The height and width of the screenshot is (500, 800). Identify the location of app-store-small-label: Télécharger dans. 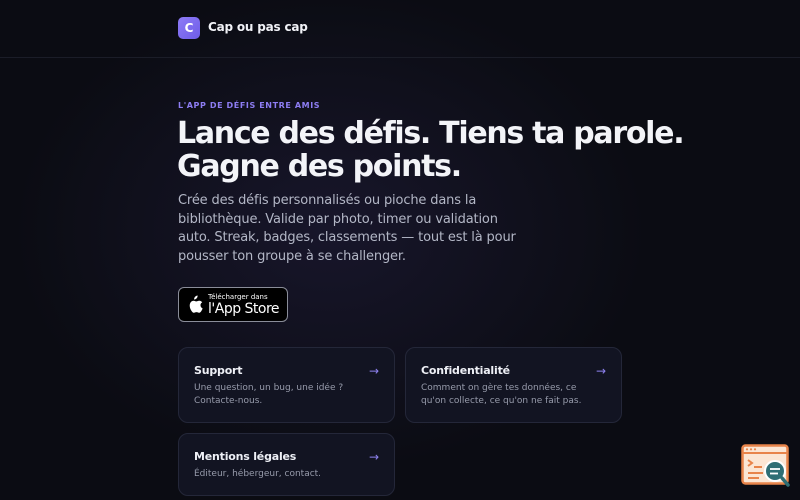
(238, 297).